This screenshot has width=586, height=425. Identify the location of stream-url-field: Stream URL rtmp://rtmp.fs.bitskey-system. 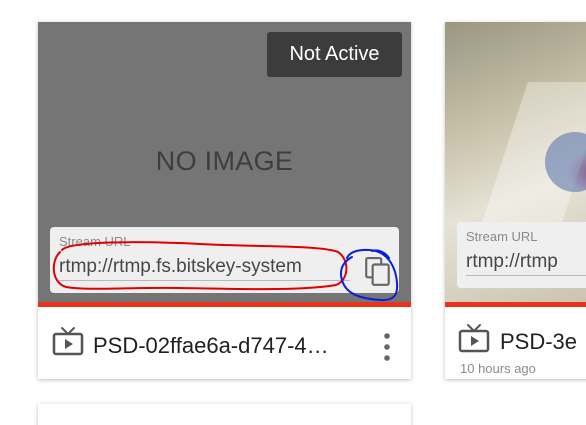
(224, 260).